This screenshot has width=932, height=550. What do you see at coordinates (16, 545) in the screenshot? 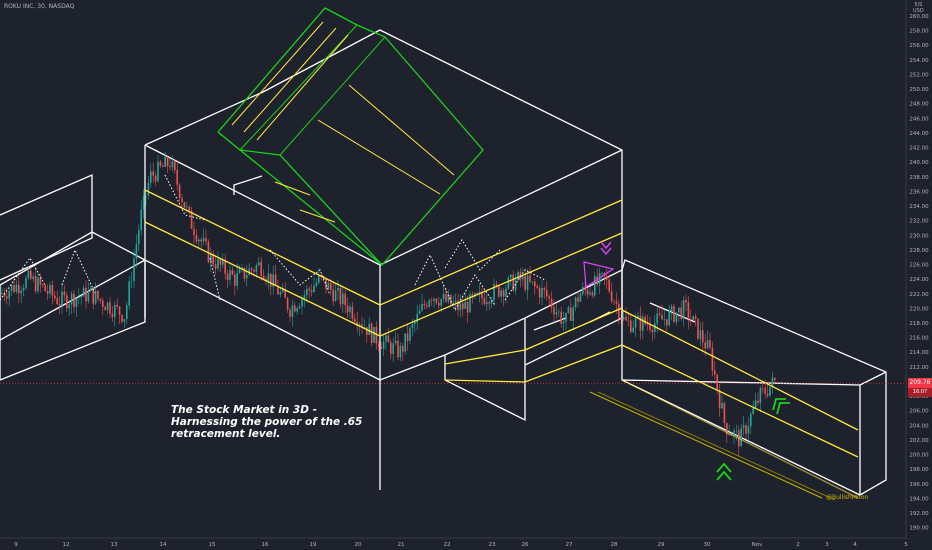
I see `time-tick-label: 9` at bounding box center [16, 545].